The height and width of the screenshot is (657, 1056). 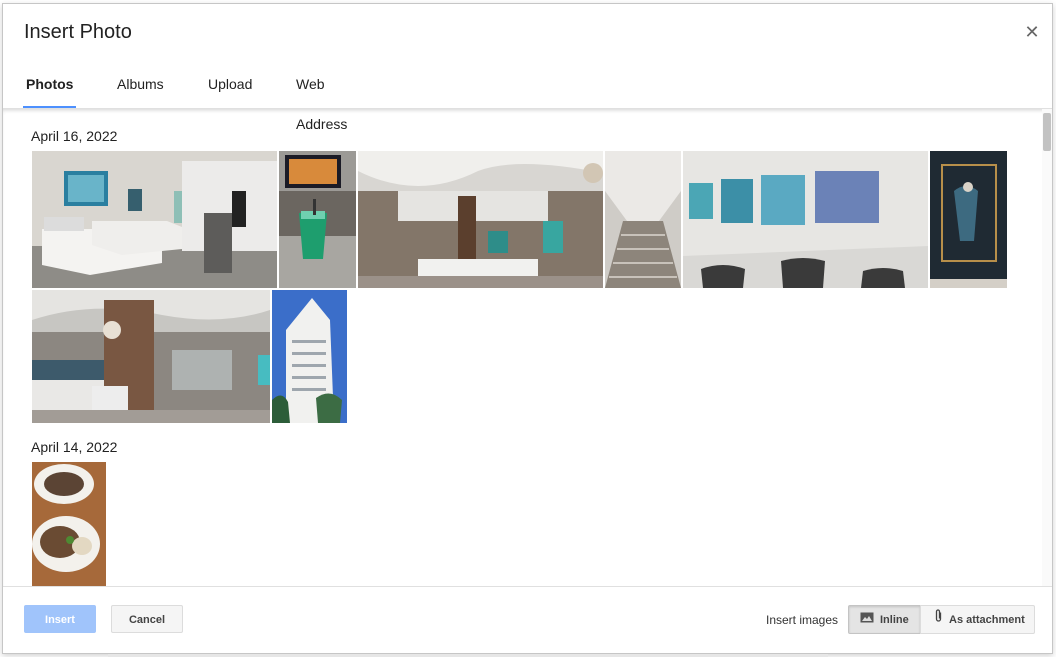 I want to click on date-heading: April 16, 2022, so click(x=74, y=136).